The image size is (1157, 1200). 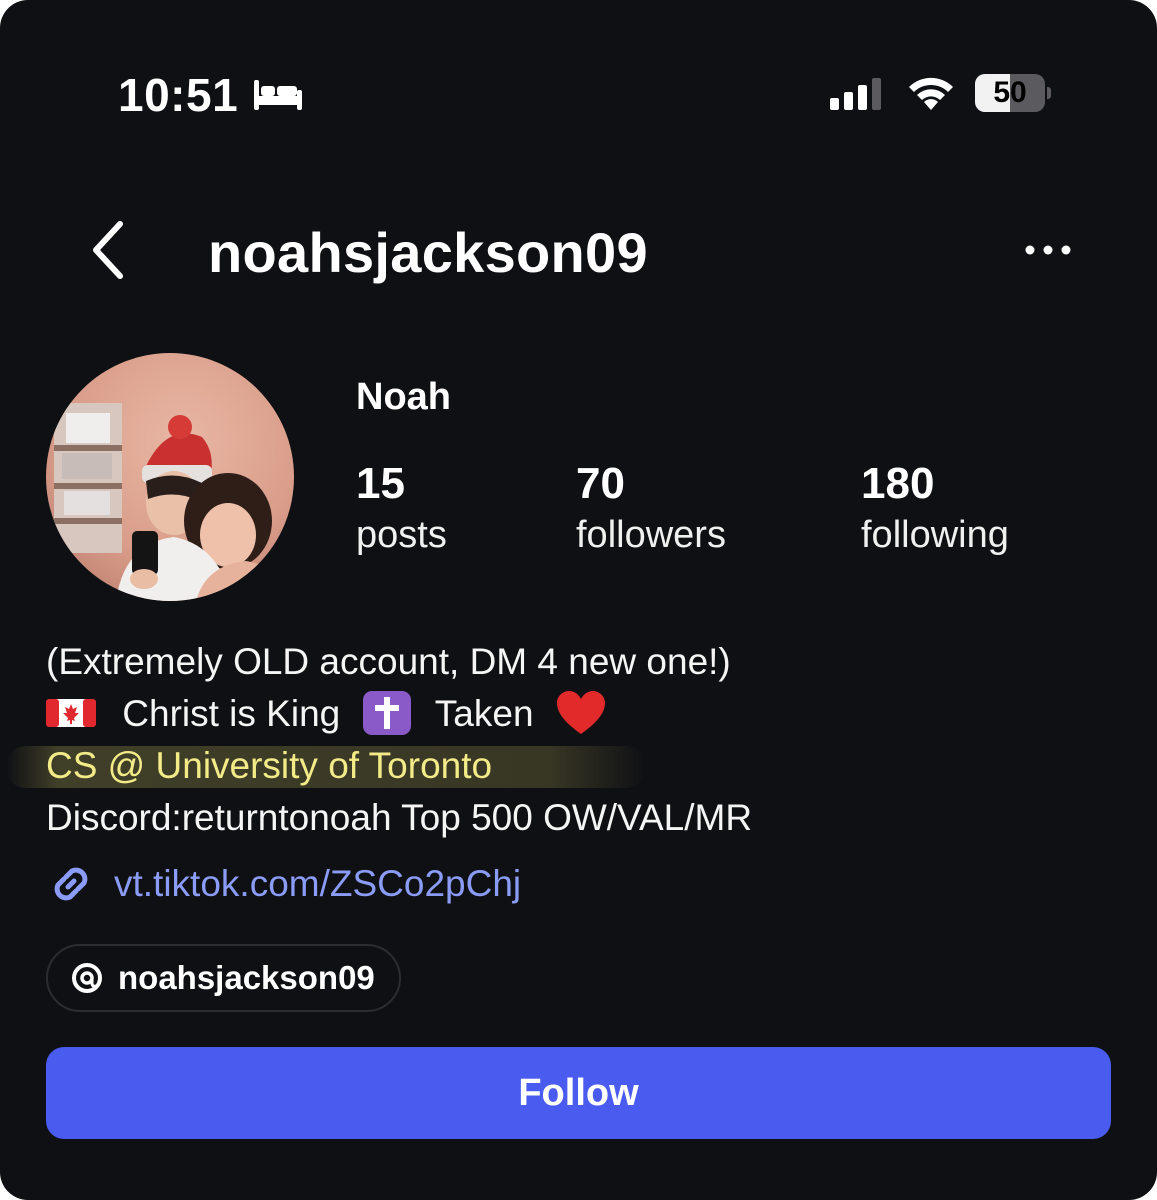 What do you see at coordinates (401, 509) in the screenshot?
I see `posts-stat: 15 posts` at bounding box center [401, 509].